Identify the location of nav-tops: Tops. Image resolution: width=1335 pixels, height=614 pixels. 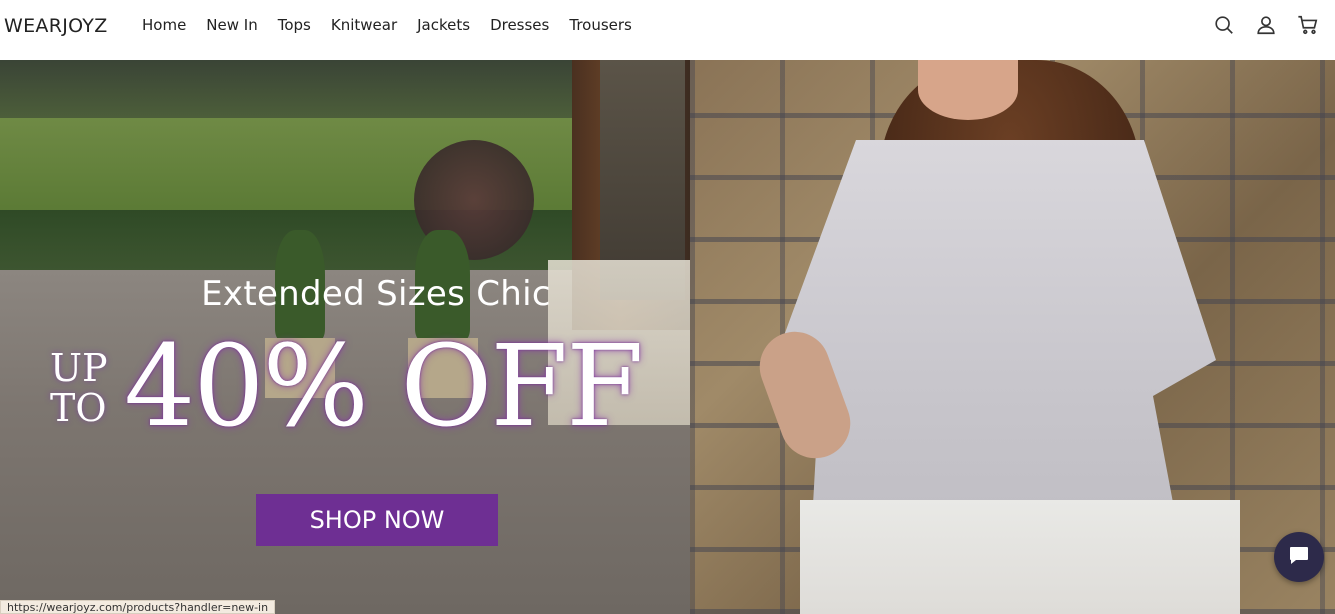
(294, 25).